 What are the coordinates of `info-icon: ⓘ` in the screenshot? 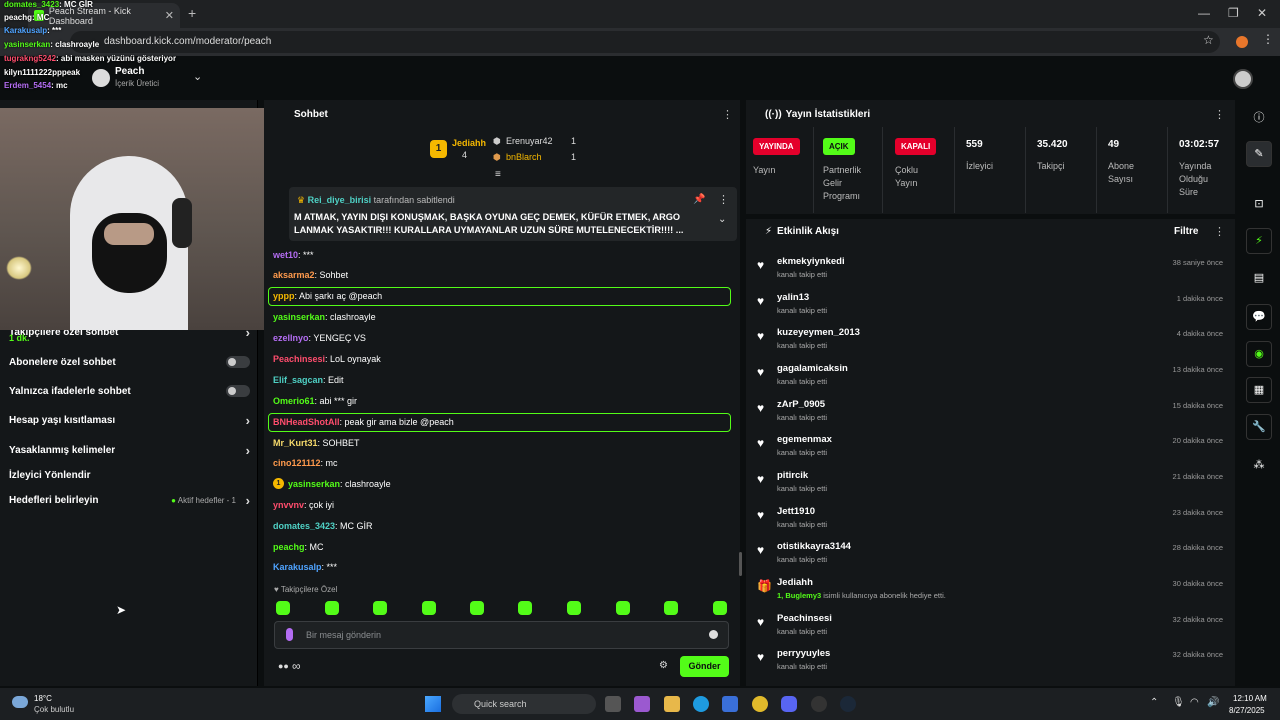 It's located at (1259, 118).